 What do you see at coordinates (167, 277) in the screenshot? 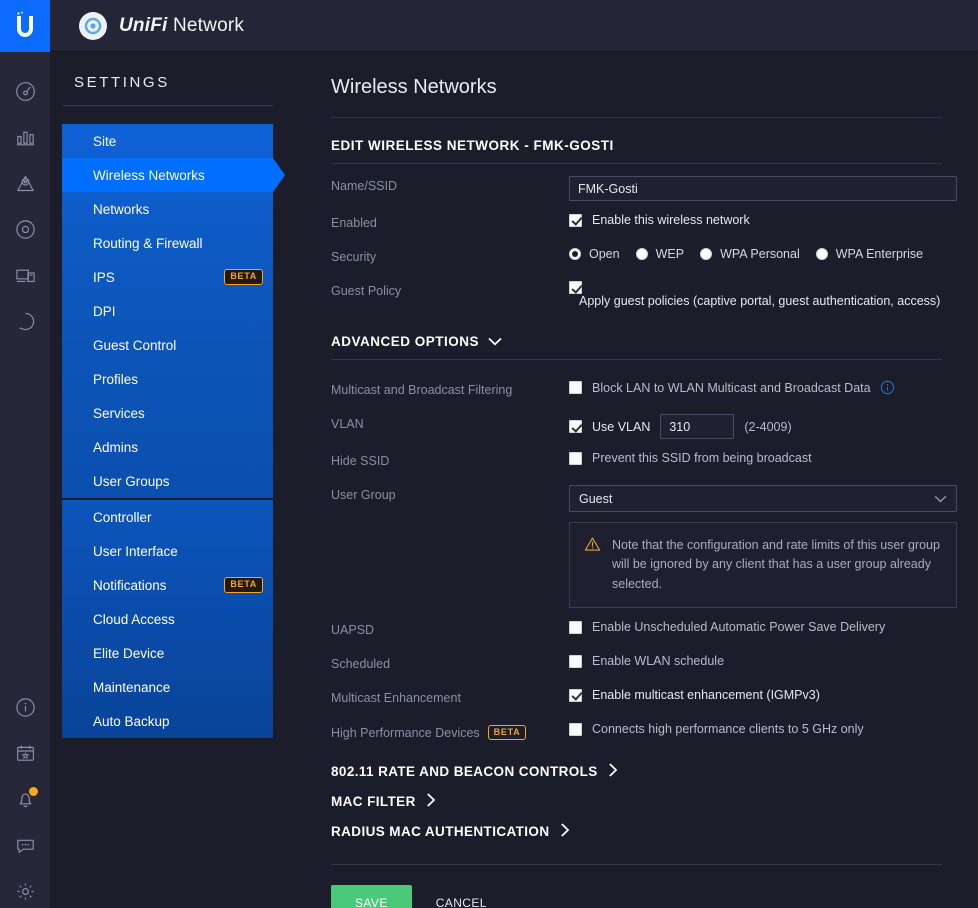
I see `sidebar-item-ips: IPS BETA` at bounding box center [167, 277].